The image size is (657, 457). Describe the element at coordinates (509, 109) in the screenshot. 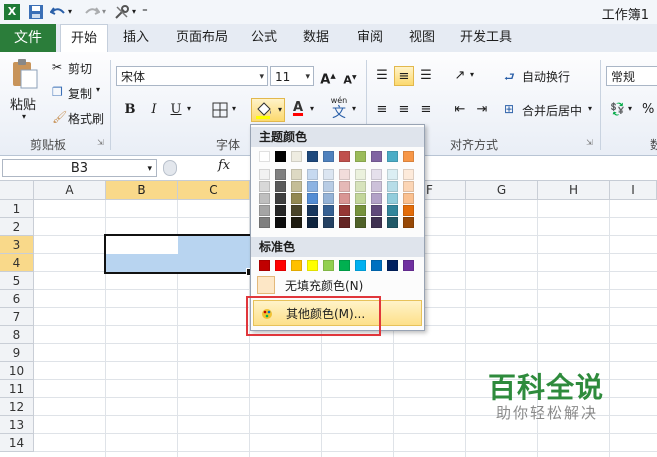

I see `merge-center-icon: ⊞` at that location.